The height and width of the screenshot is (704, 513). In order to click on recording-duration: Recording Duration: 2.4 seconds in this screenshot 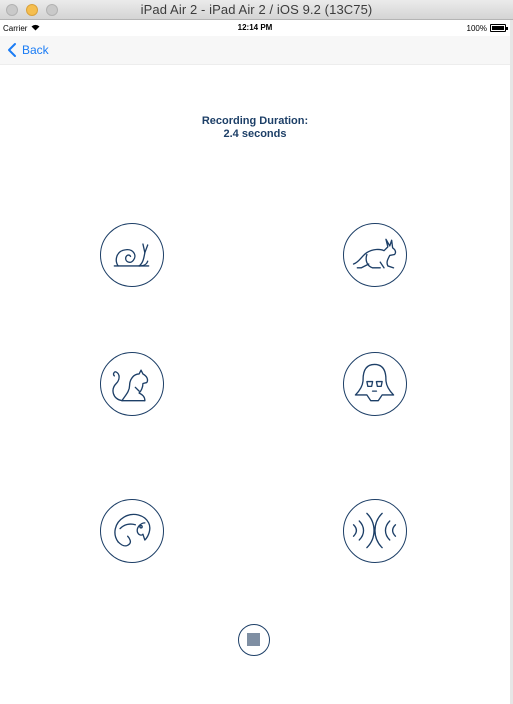, I will do `click(255, 128)`.